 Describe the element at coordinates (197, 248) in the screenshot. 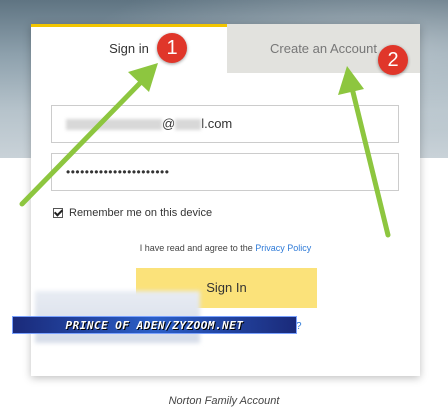

I see `agree-text: I have read and agree to the` at that location.